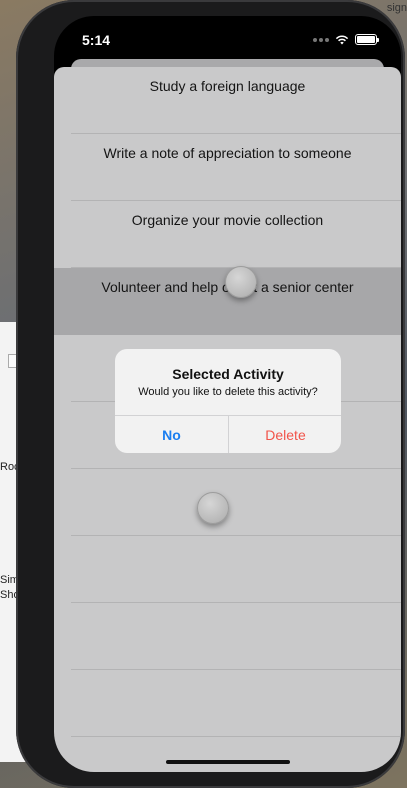 This screenshot has height=788, width=407. Describe the element at coordinates (367, 39) in the screenshot. I see `battery-icon` at that location.